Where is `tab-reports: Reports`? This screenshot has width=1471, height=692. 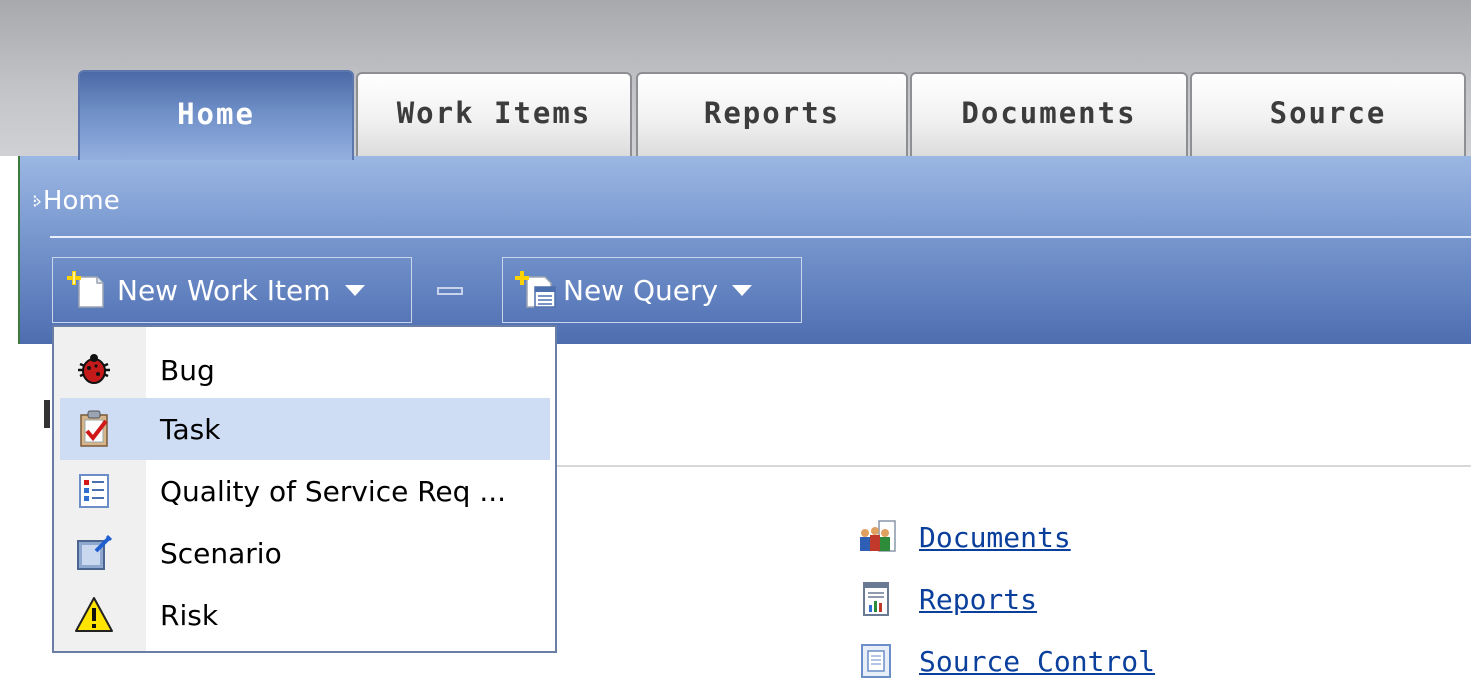
tab-reports: Reports is located at coordinates (772, 114).